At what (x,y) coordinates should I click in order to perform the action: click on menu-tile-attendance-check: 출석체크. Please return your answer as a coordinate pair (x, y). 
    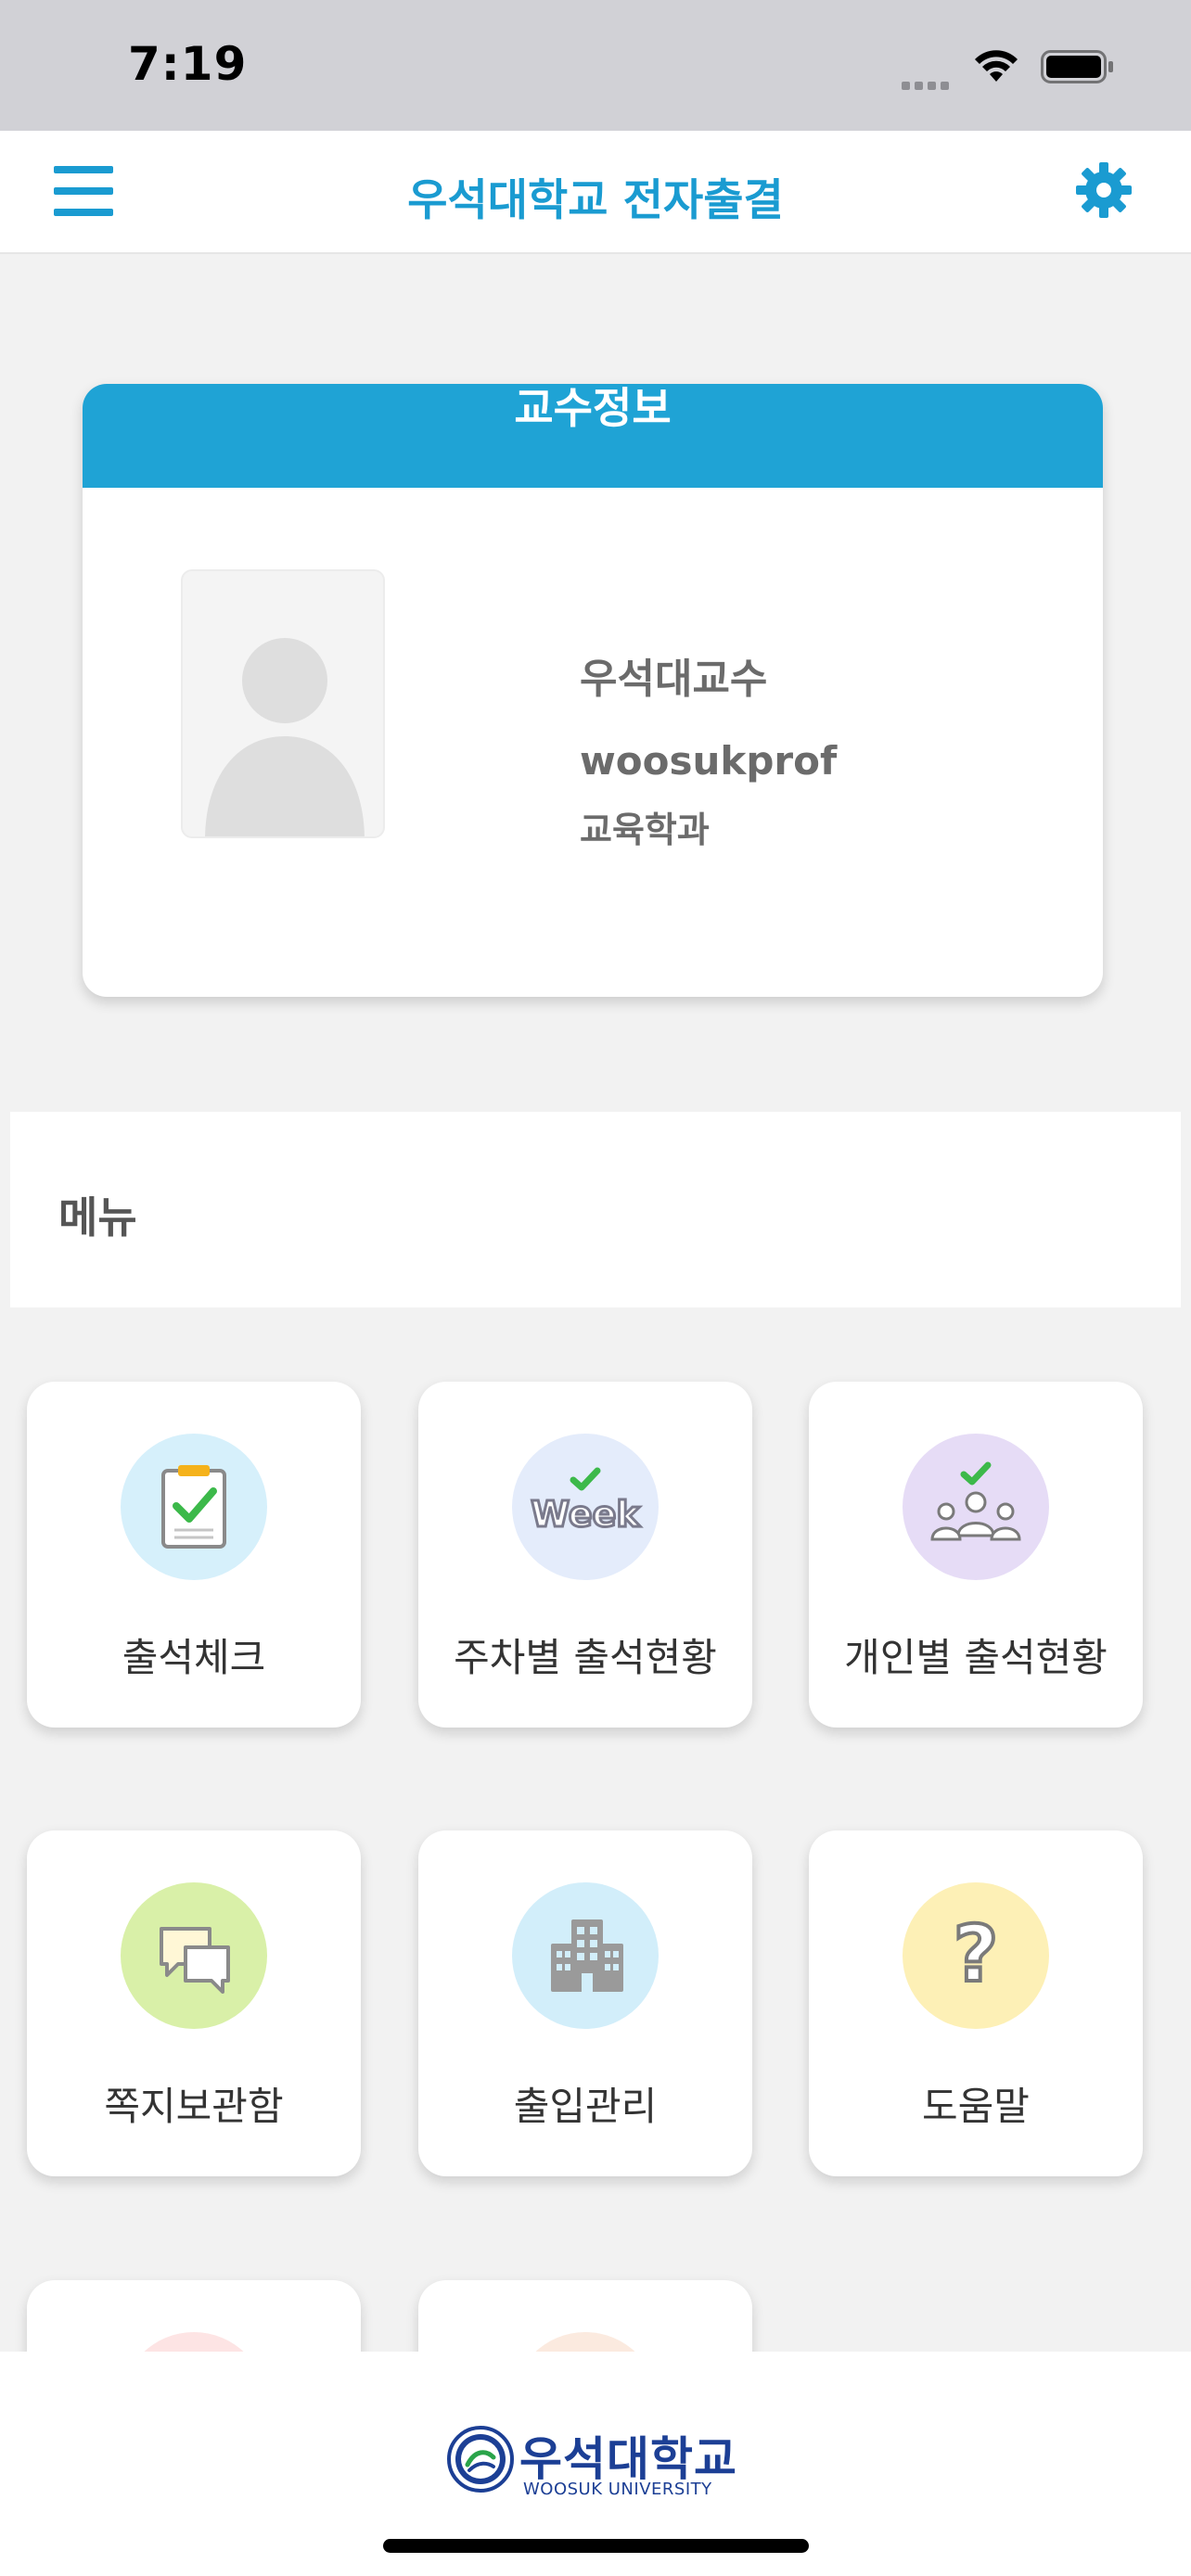
    Looking at the image, I should click on (194, 1555).